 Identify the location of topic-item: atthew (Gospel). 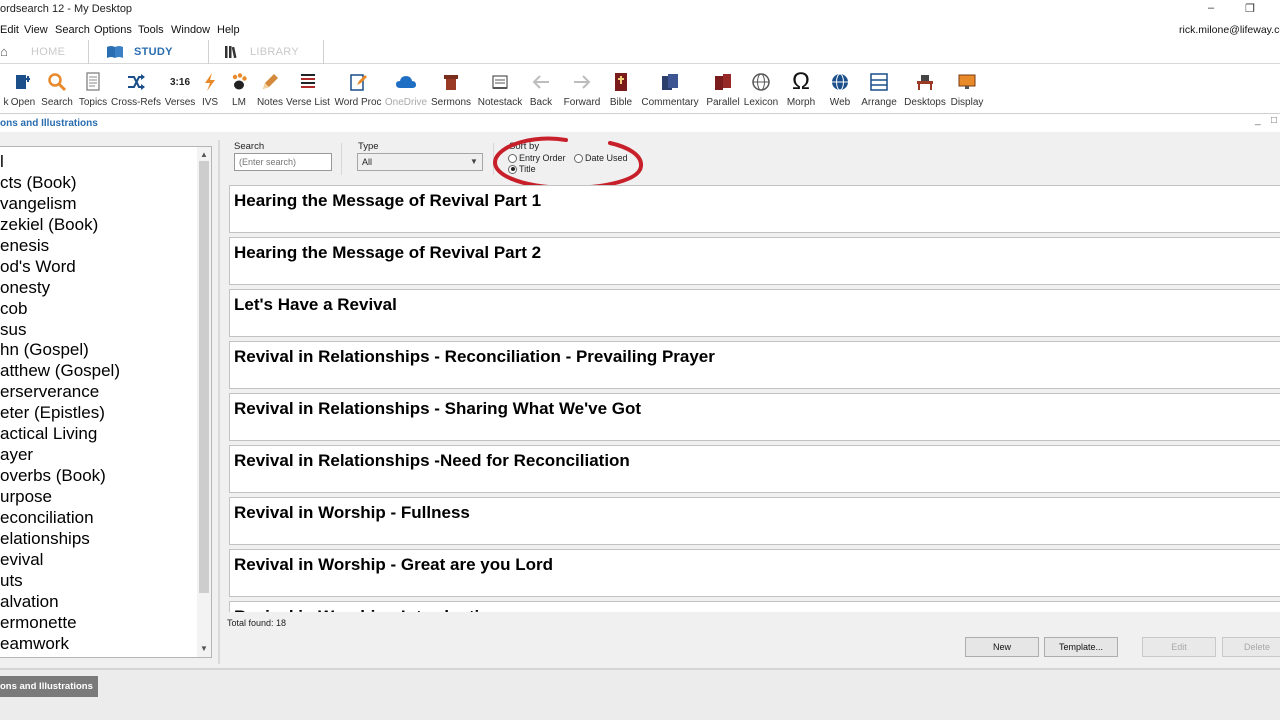
(98, 370).